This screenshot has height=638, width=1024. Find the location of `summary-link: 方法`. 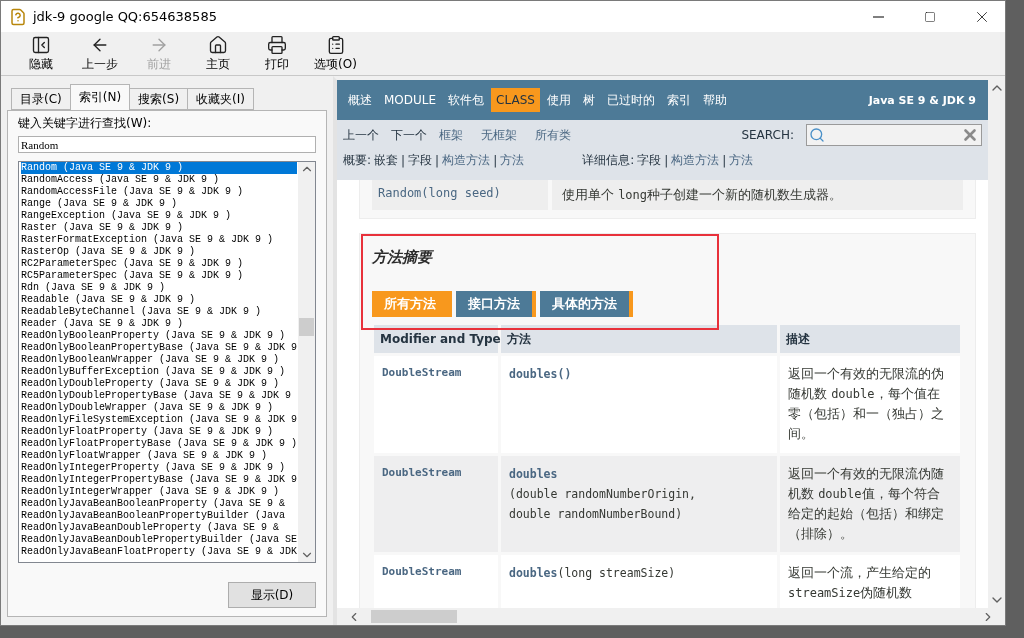

summary-link: 方法 is located at coordinates (512, 160).